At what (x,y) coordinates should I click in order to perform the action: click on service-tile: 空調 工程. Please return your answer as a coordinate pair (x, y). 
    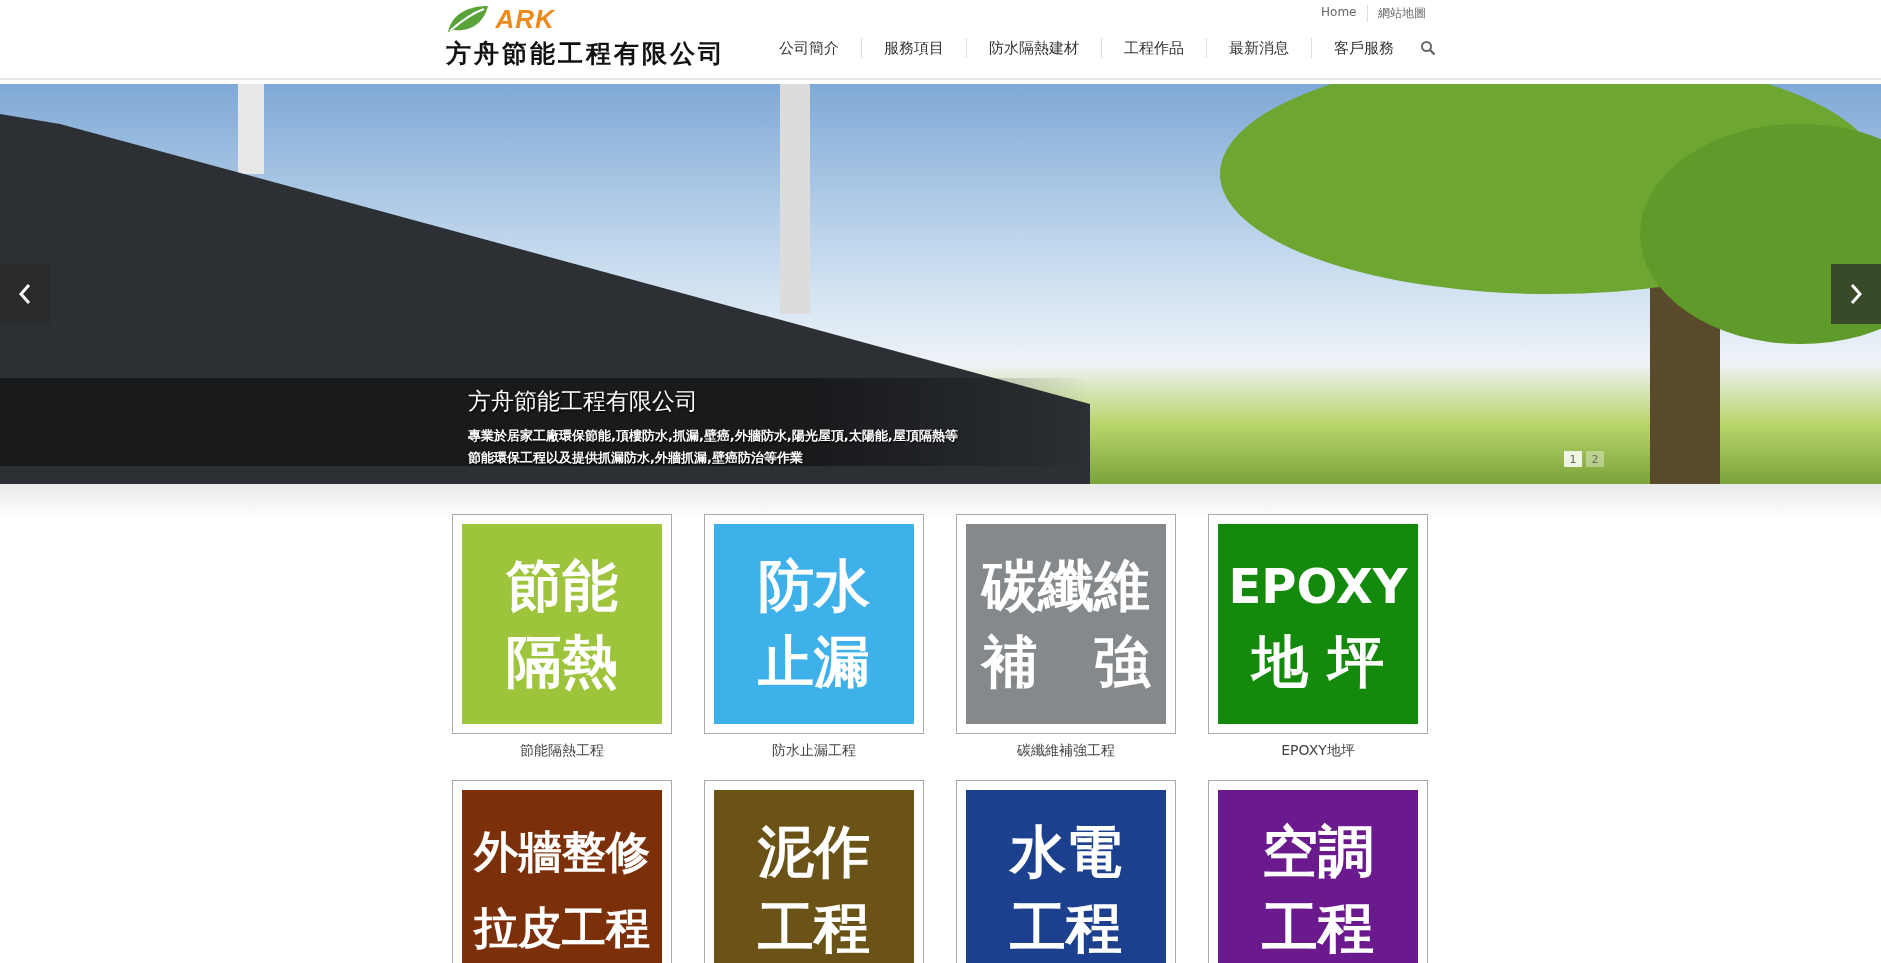
    Looking at the image, I should click on (1318, 871).